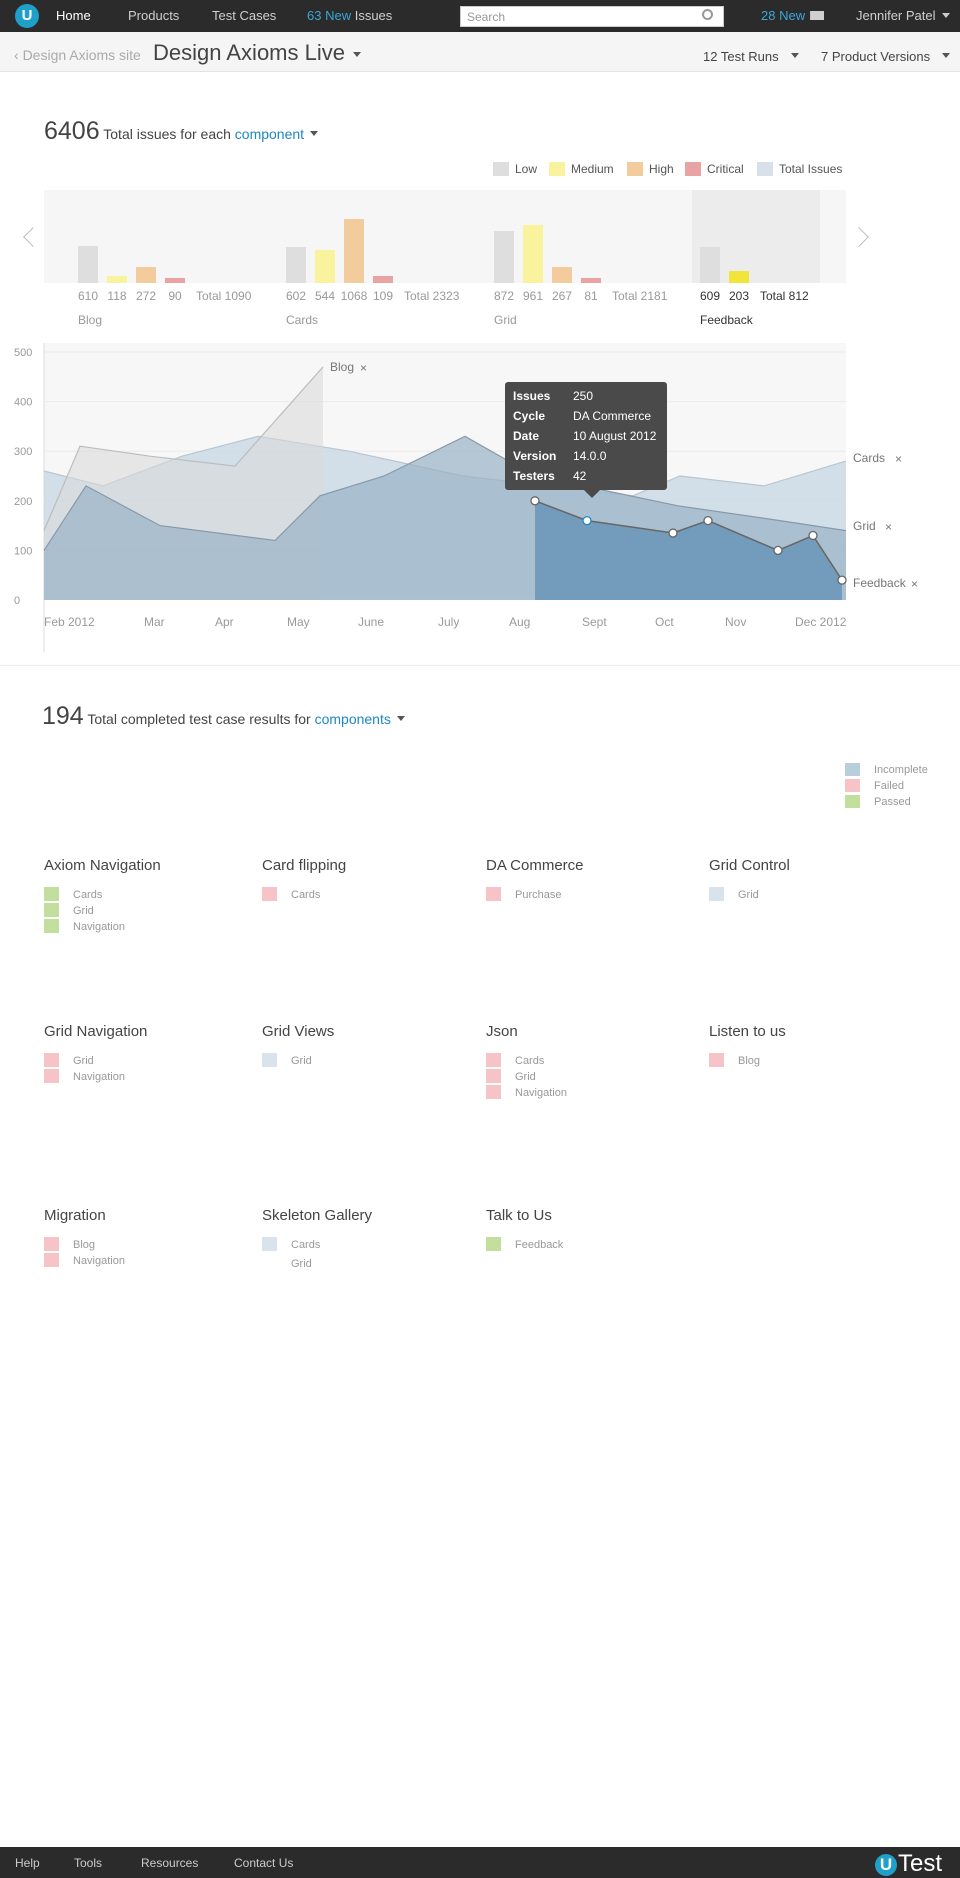 The image size is (960, 1878). Describe the element at coordinates (304, 865) in the screenshot. I see `component-title: Card flipping` at that location.